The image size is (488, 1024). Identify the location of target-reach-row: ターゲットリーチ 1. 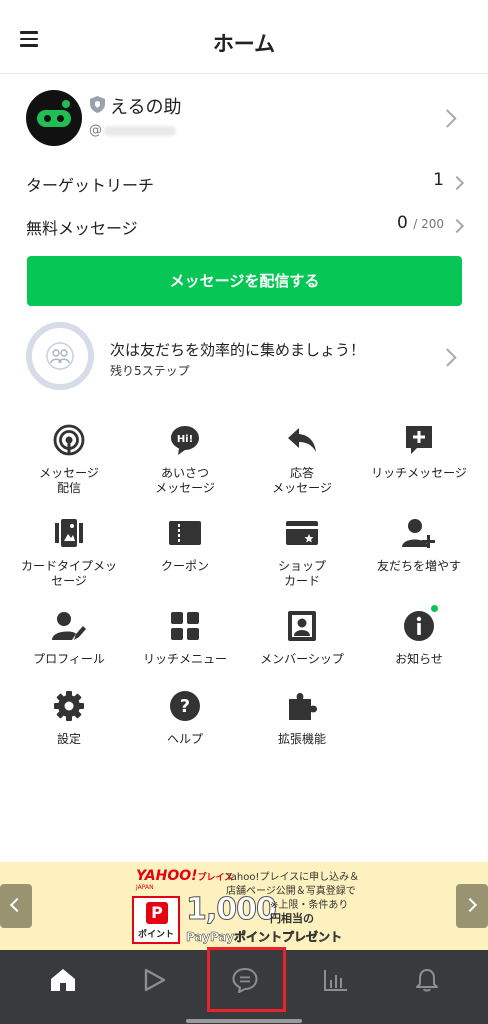
(246, 183).